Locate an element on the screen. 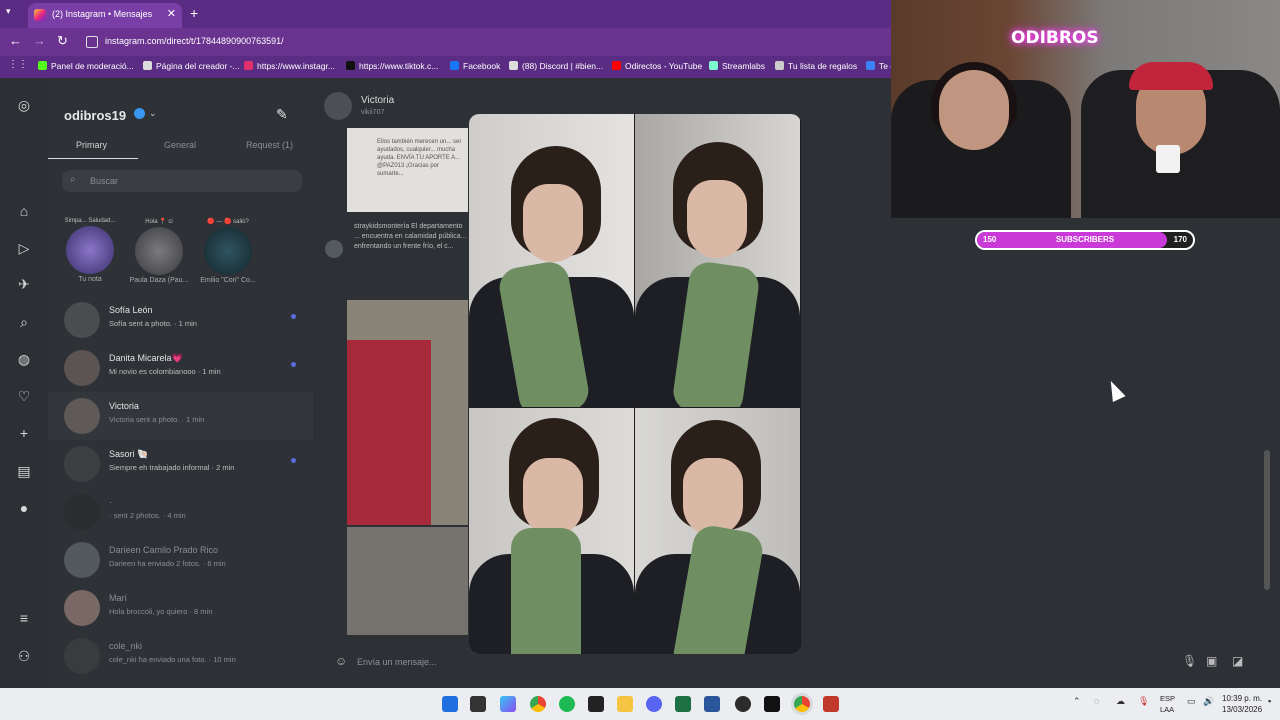 This screenshot has width=1280, height=720. word-icon is located at coordinates (712, 704).